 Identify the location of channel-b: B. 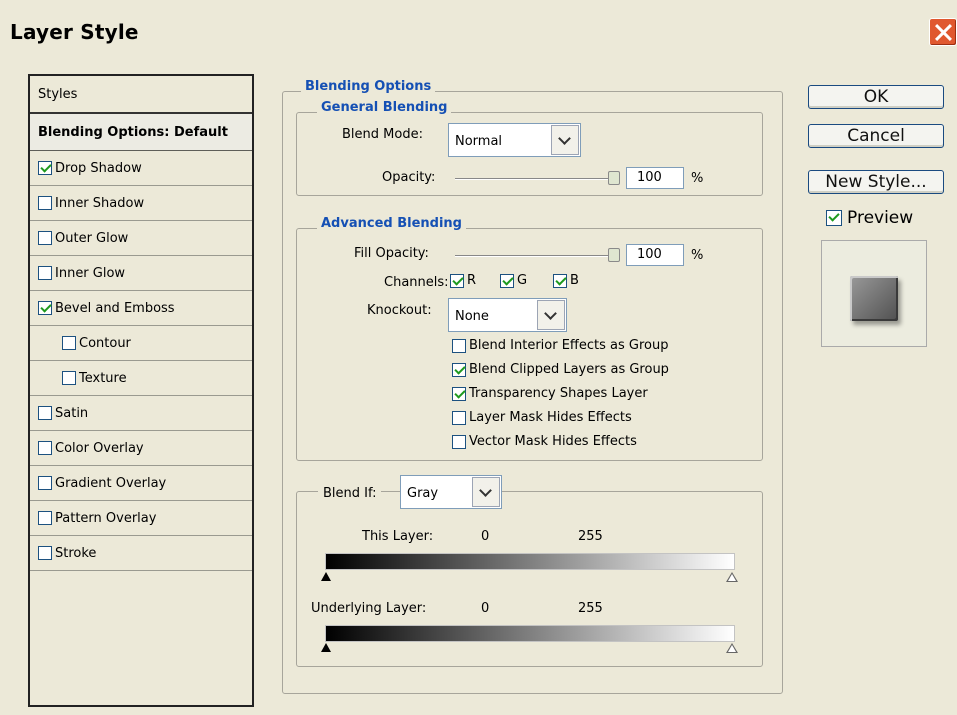
(566, 280).